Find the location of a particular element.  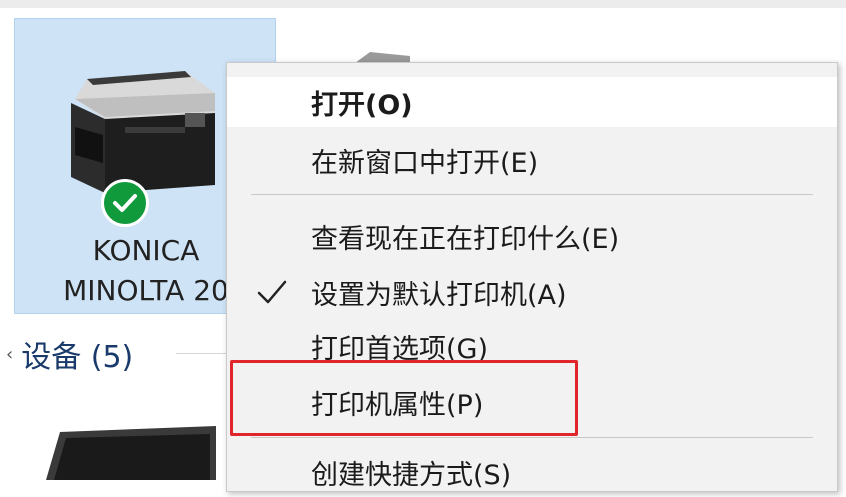

menu-item-set-default: 设置为默认打印机(A) is located at coordinates (532, 292).